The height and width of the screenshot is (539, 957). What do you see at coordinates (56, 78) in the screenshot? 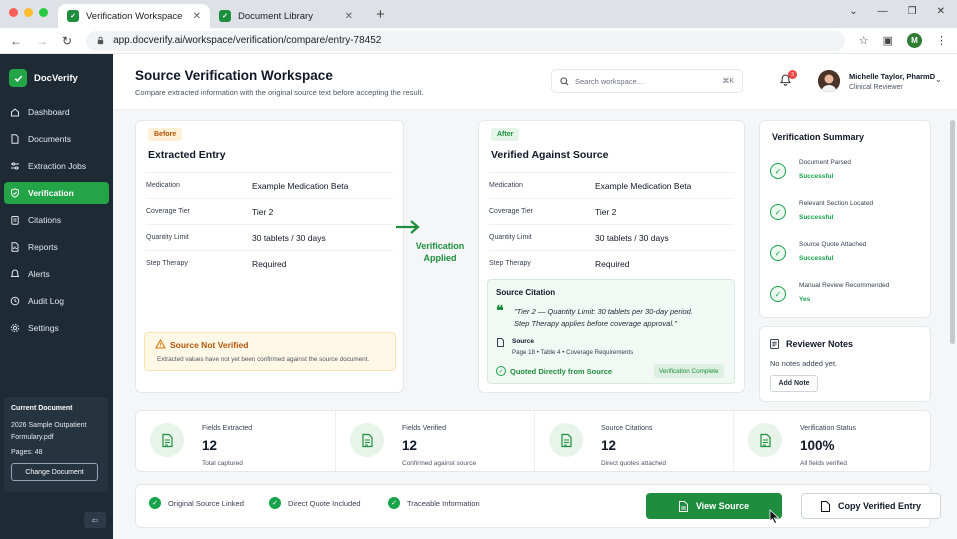
I see `app-name: DocVerify` at bounding box center [56, 78].